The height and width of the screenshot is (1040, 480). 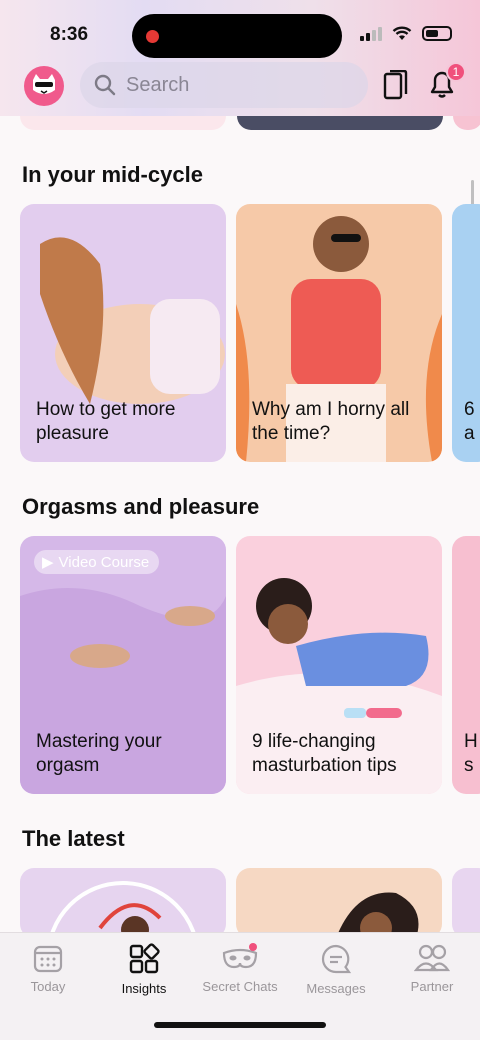 I want to click on search-bar, so click(x=224, y=85).